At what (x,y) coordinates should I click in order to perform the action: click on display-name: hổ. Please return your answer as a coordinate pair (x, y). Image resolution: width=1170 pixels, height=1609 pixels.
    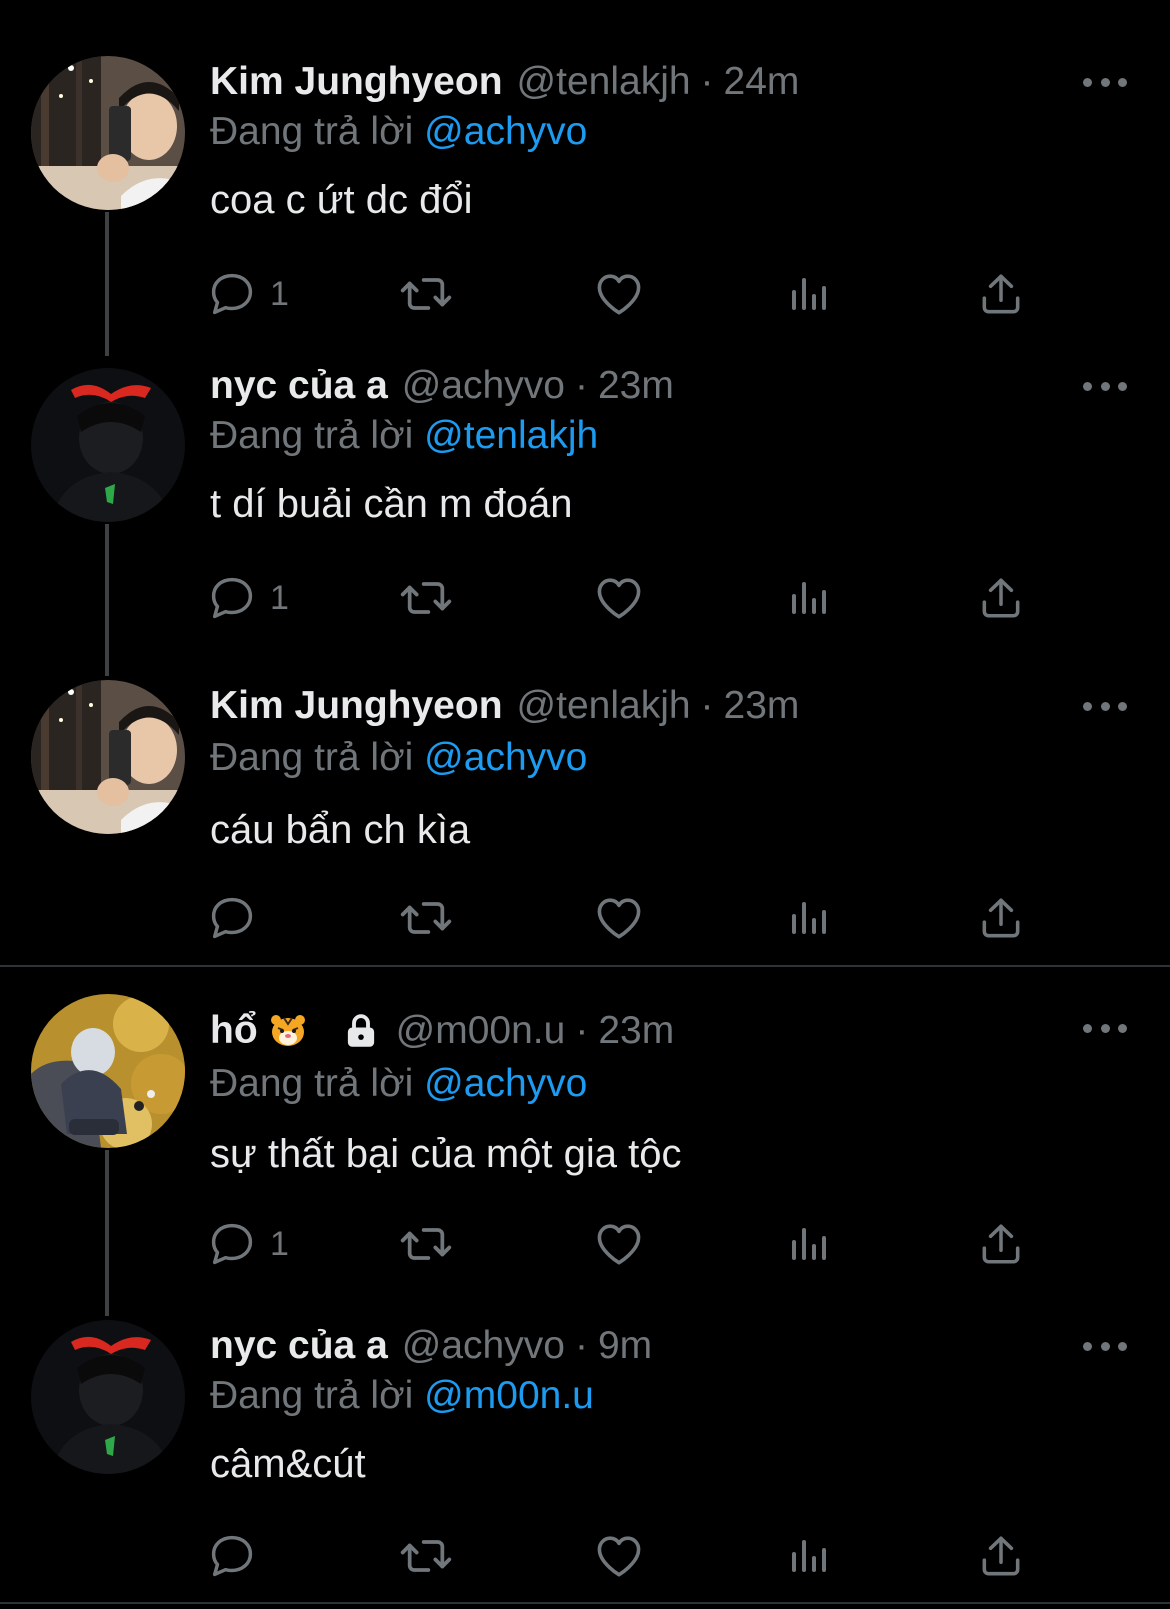
    Looking at the image, I should click on (234, 1031).